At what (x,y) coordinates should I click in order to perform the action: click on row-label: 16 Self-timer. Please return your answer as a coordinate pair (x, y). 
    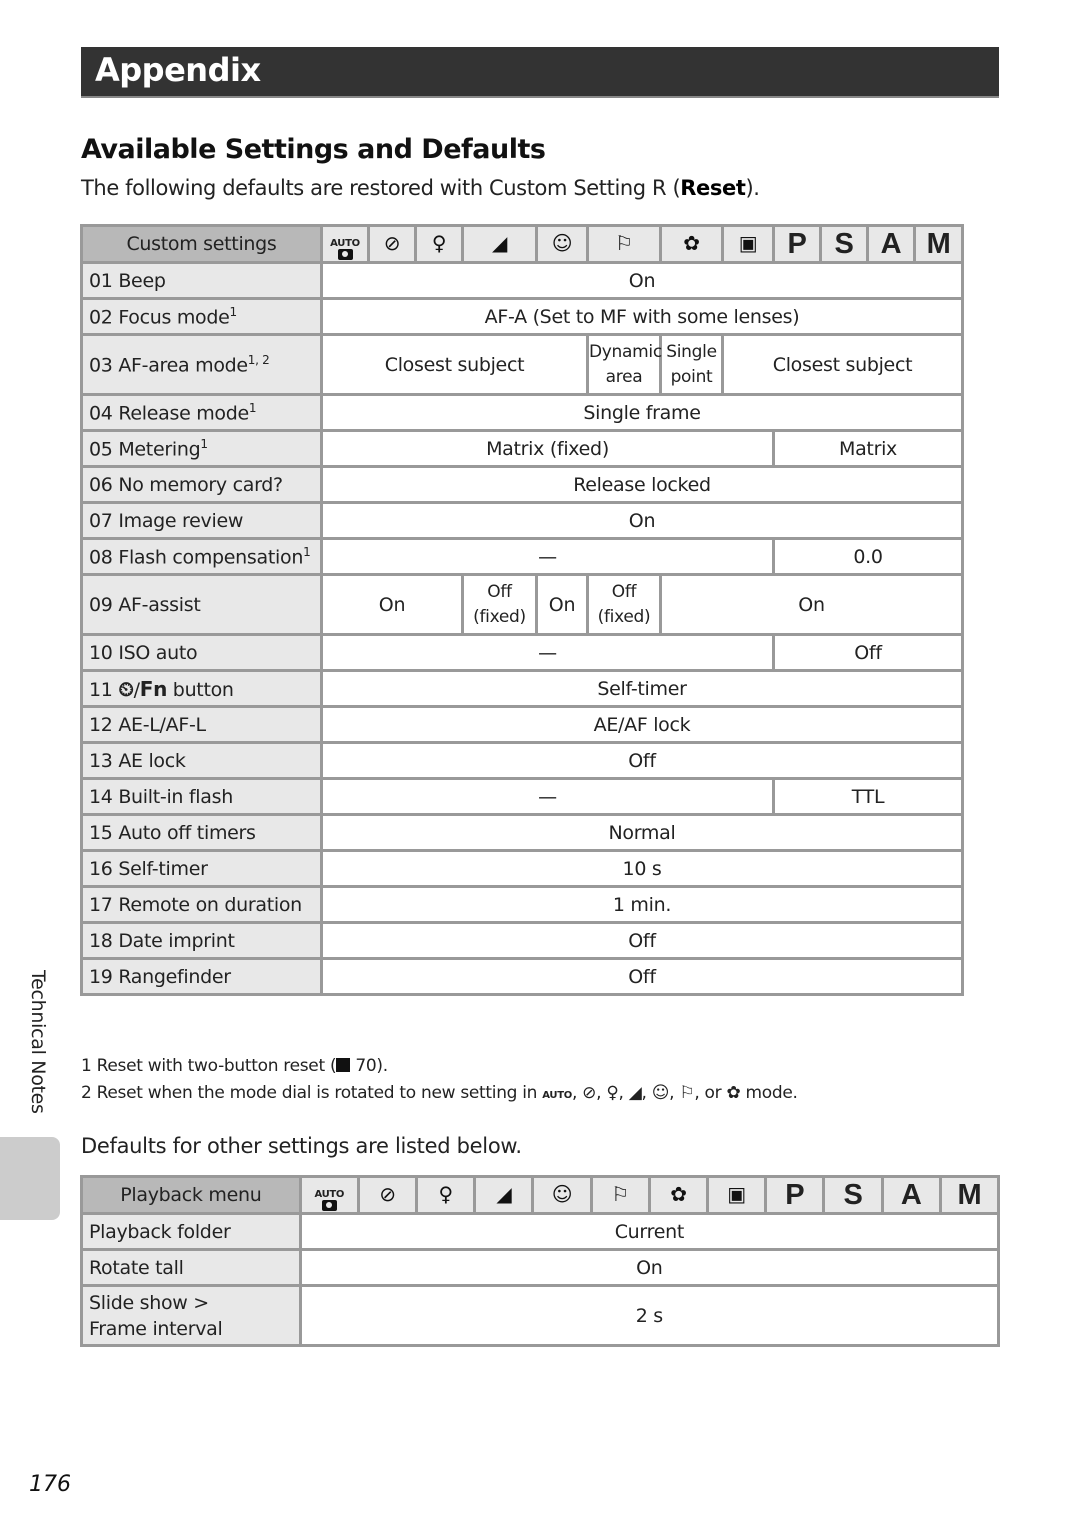
    Looking at the image, I should click on (201, 868).